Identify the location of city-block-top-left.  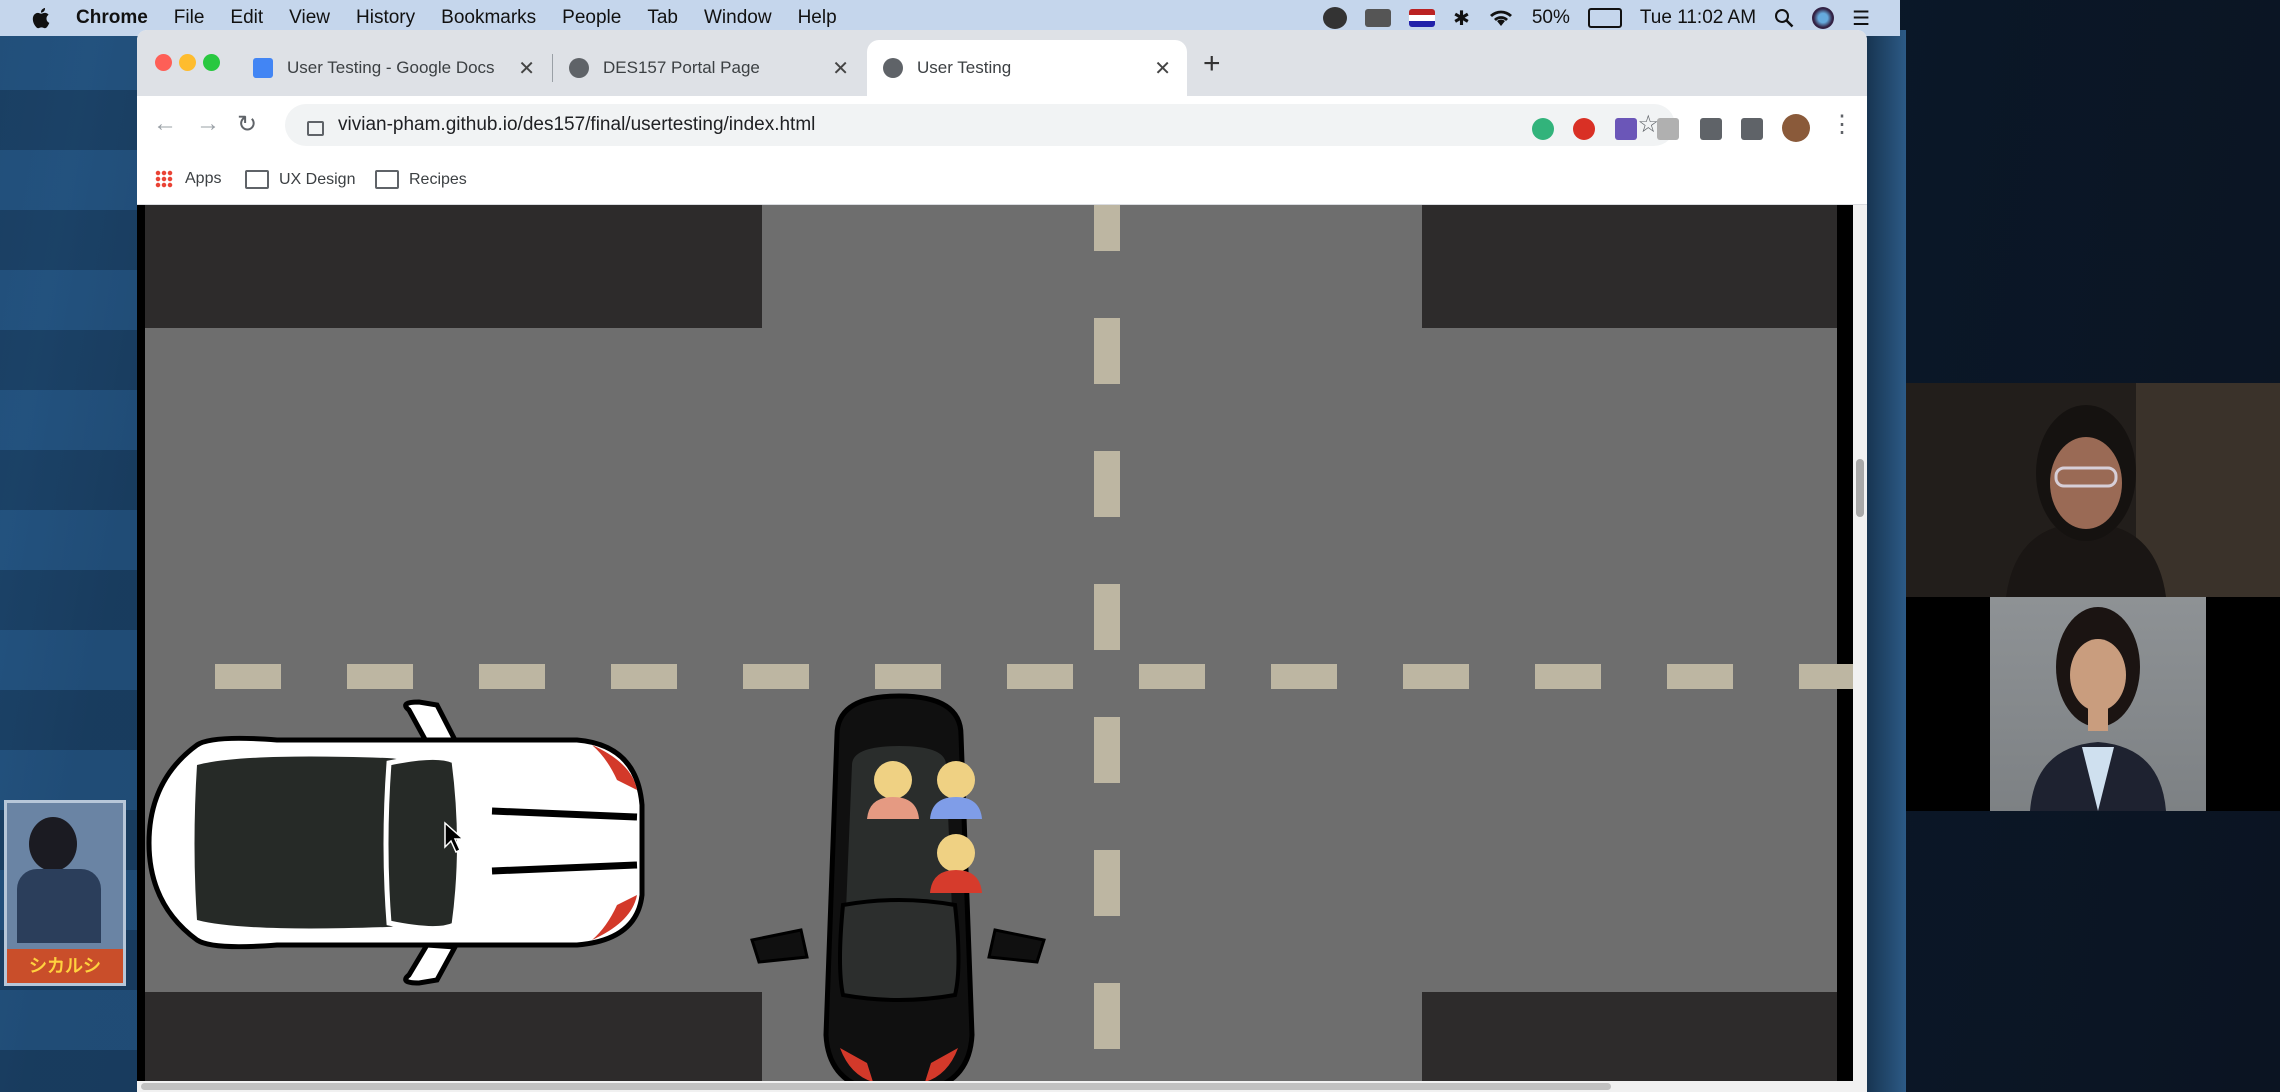
(453, 266).